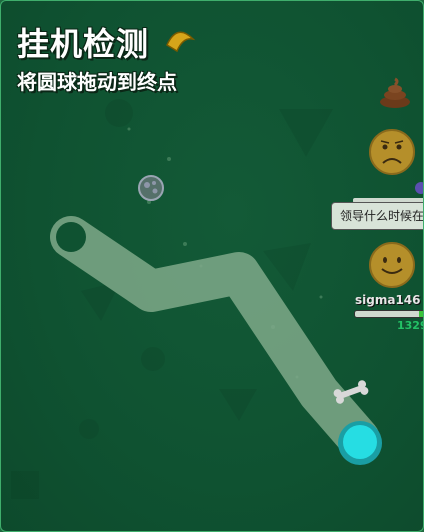 The image size is (424, 532). What do you see at coordinates (388, 300) in the screenshot?
I see `player-name: sigma146` at bounding box center [388, 300].